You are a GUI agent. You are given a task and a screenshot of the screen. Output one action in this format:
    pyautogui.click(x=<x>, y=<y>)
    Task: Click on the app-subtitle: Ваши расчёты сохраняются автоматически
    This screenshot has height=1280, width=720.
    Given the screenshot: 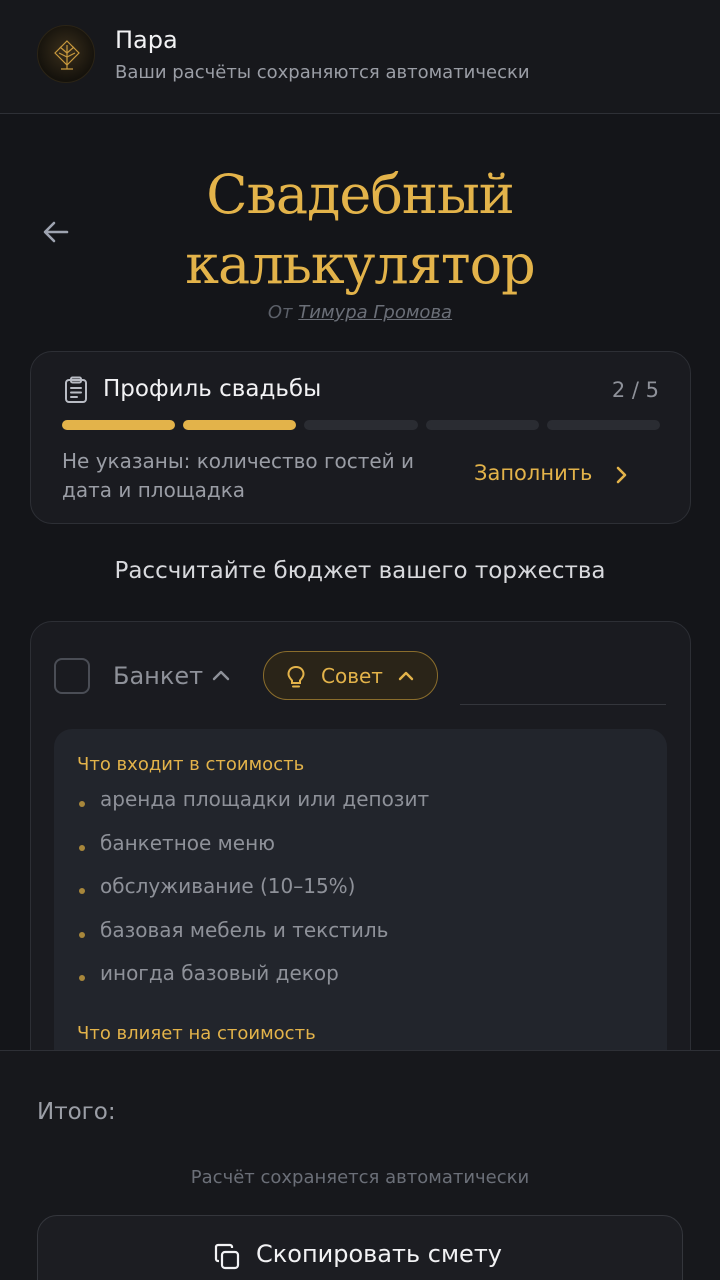 What is the action you would take?
    pyautogui.click(x=322, y=72)
    